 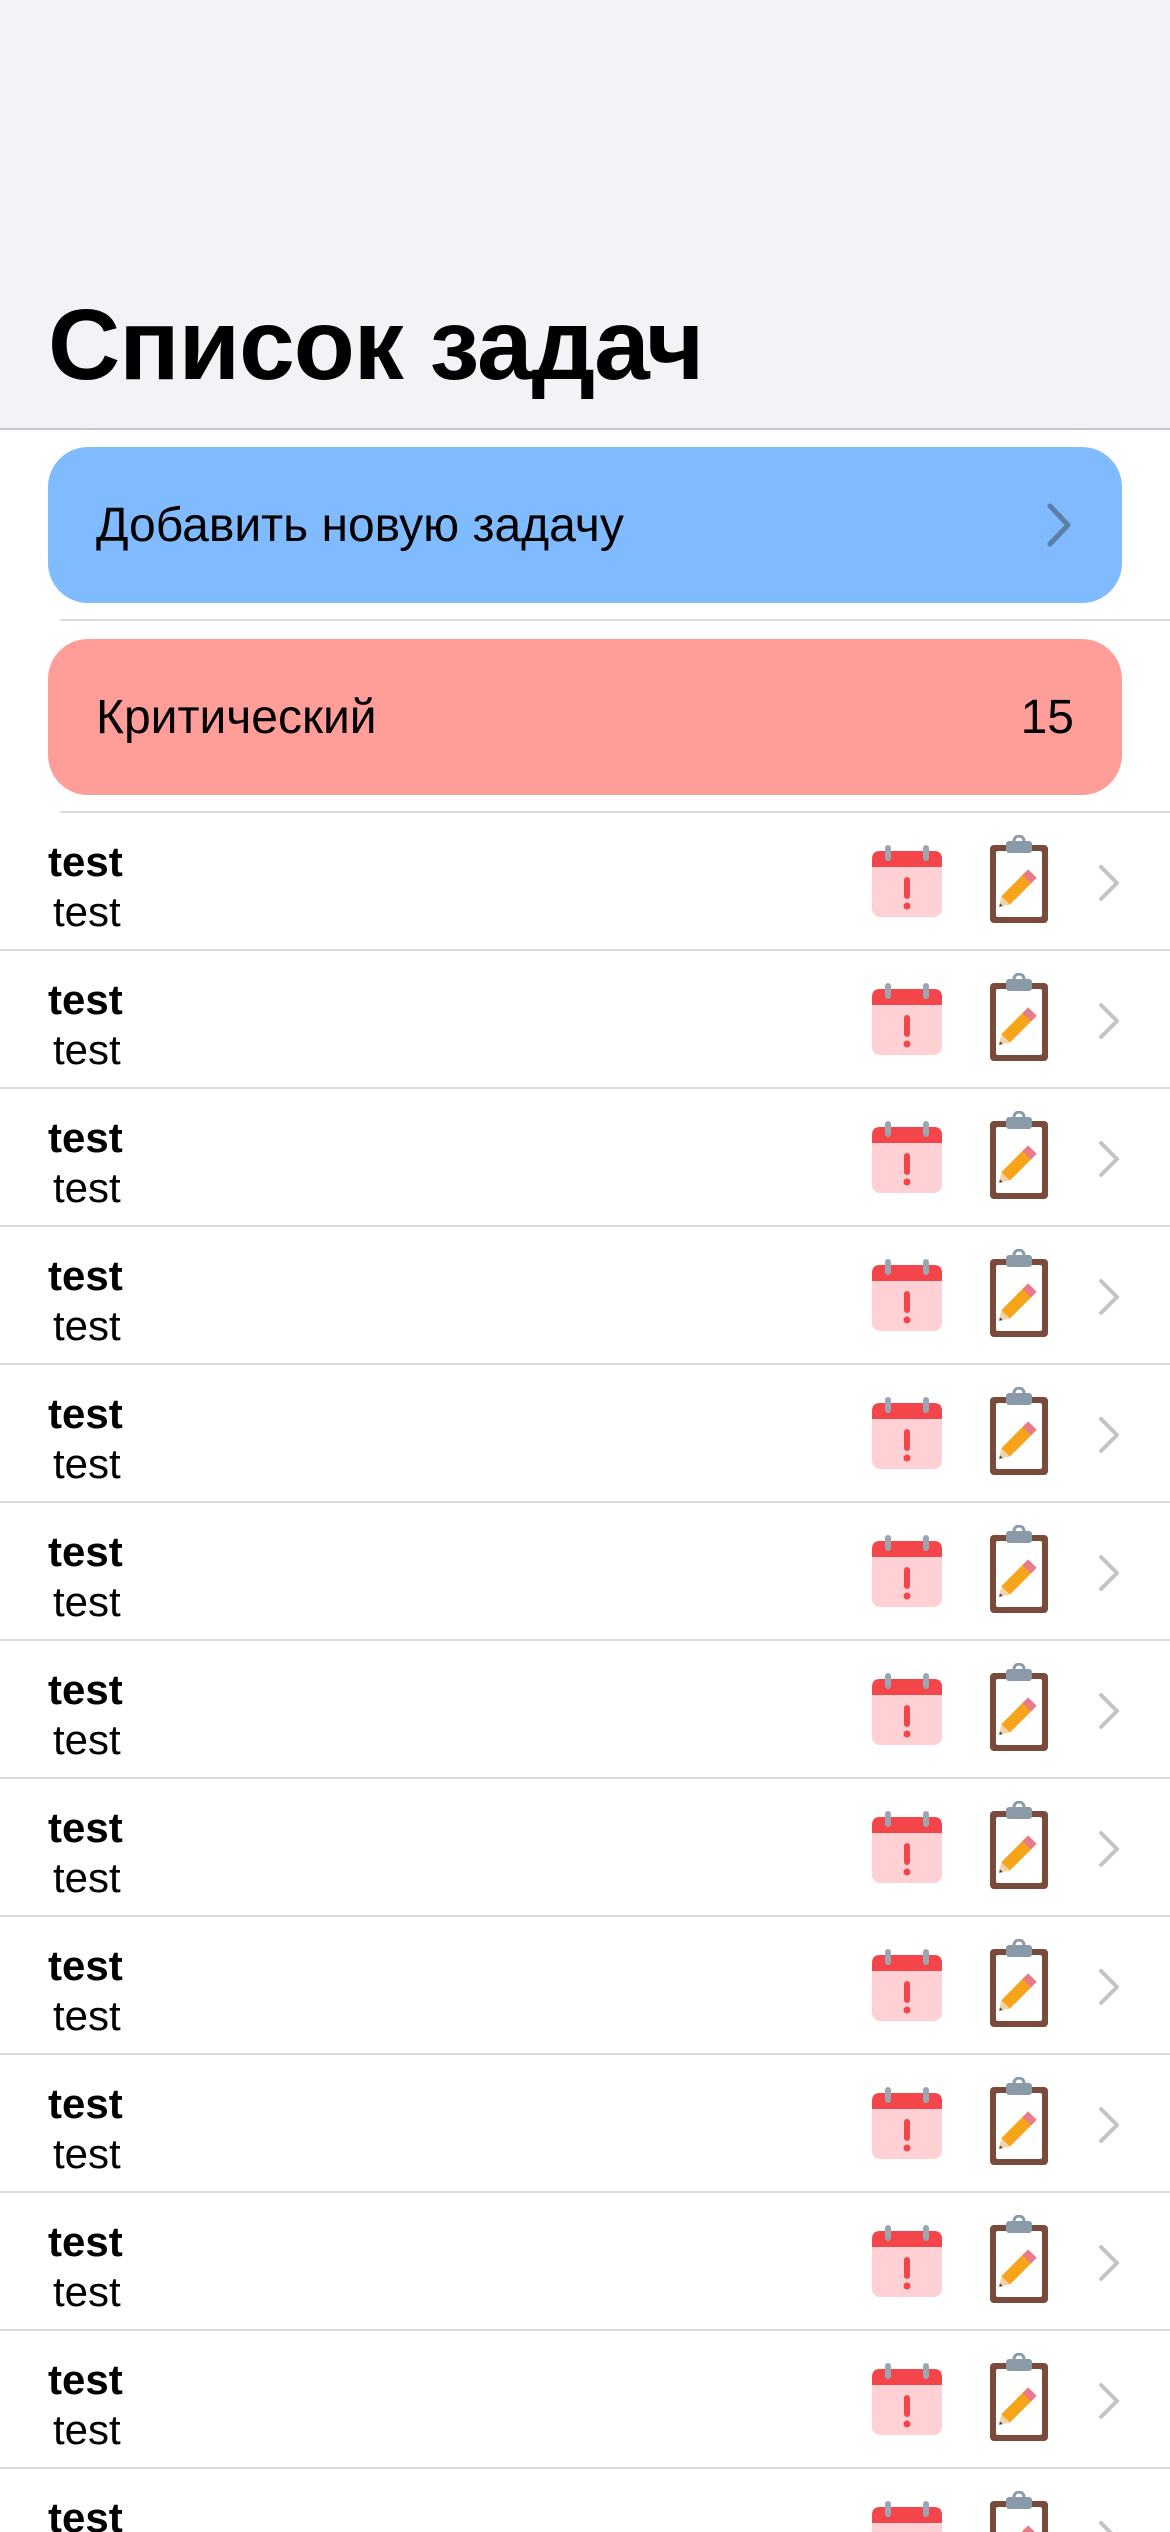 What do you see at coordinates (360, 525) in the screenshot?
I see `add-task-label: Добавить новую задачу` at bounding box center [360, 525].